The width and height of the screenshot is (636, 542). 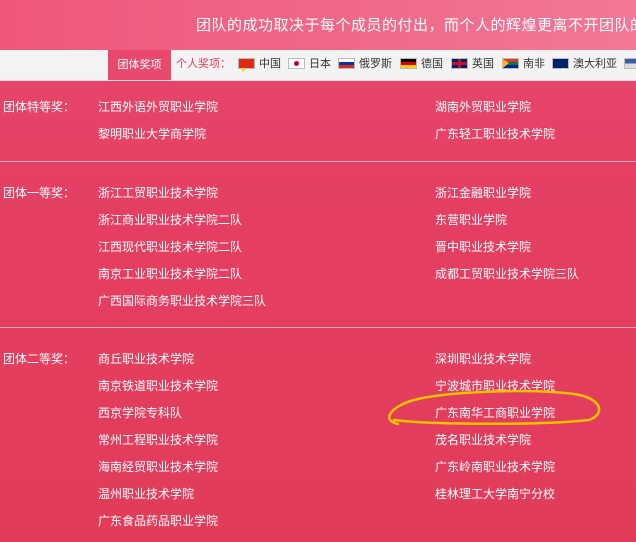 I want to click on country-label: 澳大利亚, so click(x=595, y=63).